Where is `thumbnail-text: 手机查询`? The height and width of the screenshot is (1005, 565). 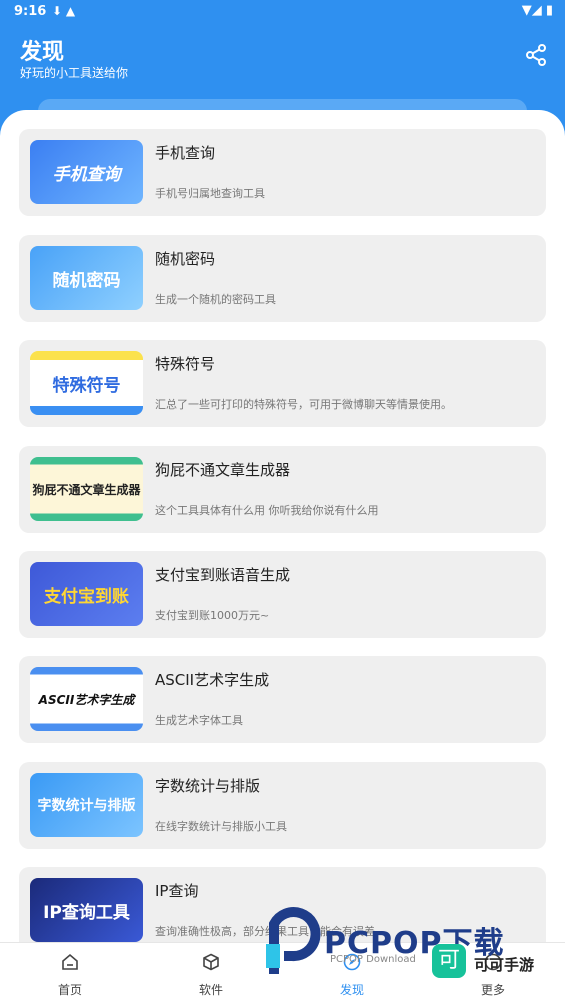
thumbnail-text: 手机查询 is located at coordinates (86, 174).